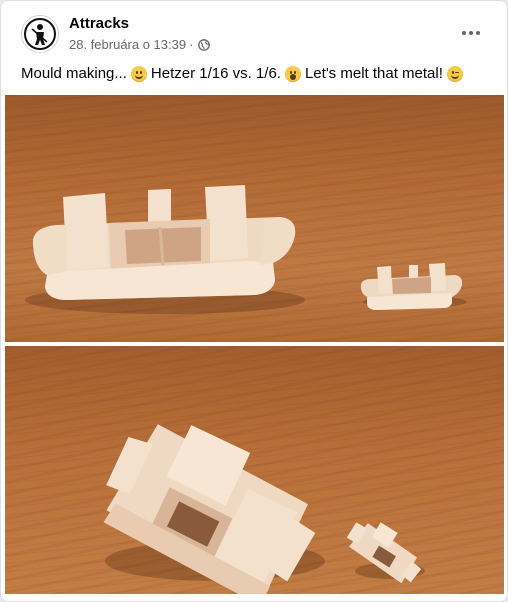 Image resolution: width=508 pixels, height=602 pixels. Describe the element at coordinates (138, 74) in the screenshot. I see `smiling-face-emoji-icon` at that location.